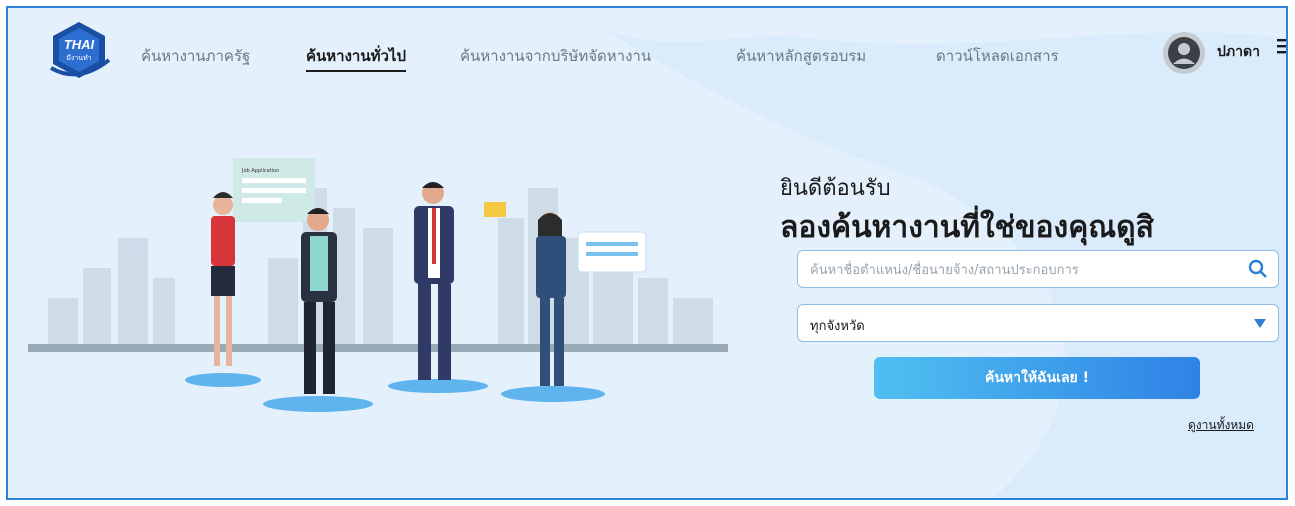  What do you see at coordinates (1258, 269) in the screenshot?
I see `search-icon` at bounding box center [1258, 269].